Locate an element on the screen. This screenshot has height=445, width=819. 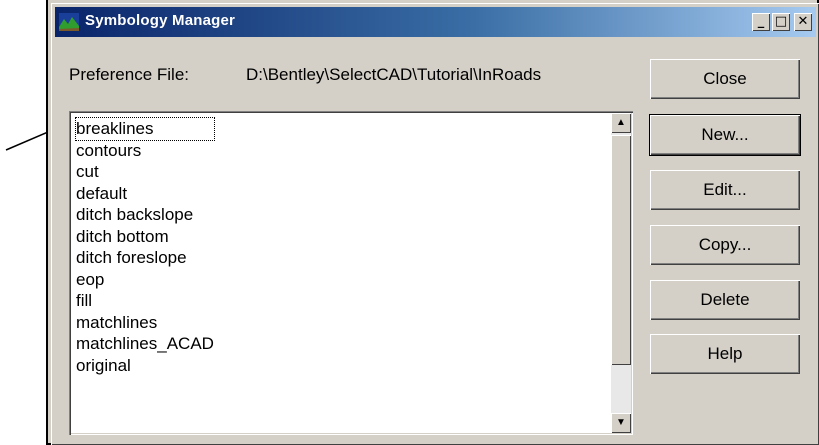
list-item: ditch backslope is located at coordinates (145, 215).